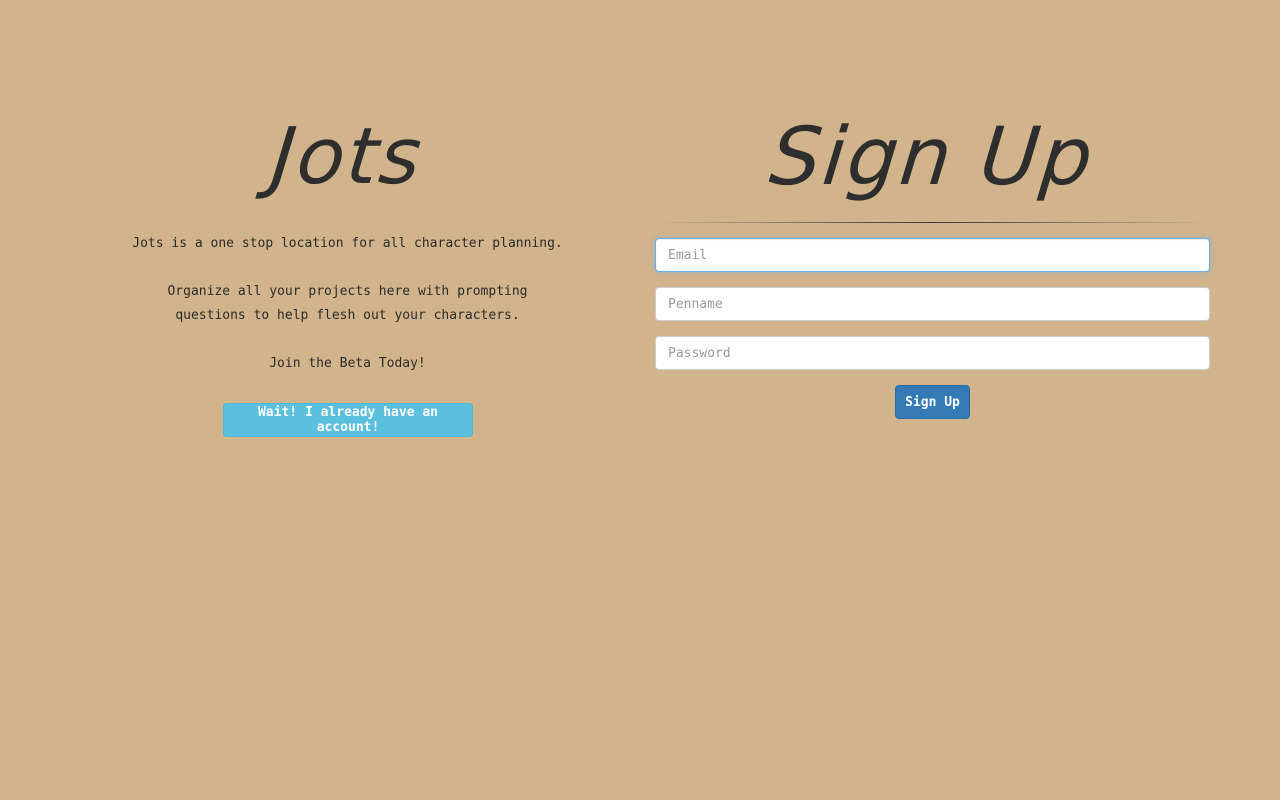  I want to click on existing-account-button: Wait! I already have an account!, so click(348, 420).